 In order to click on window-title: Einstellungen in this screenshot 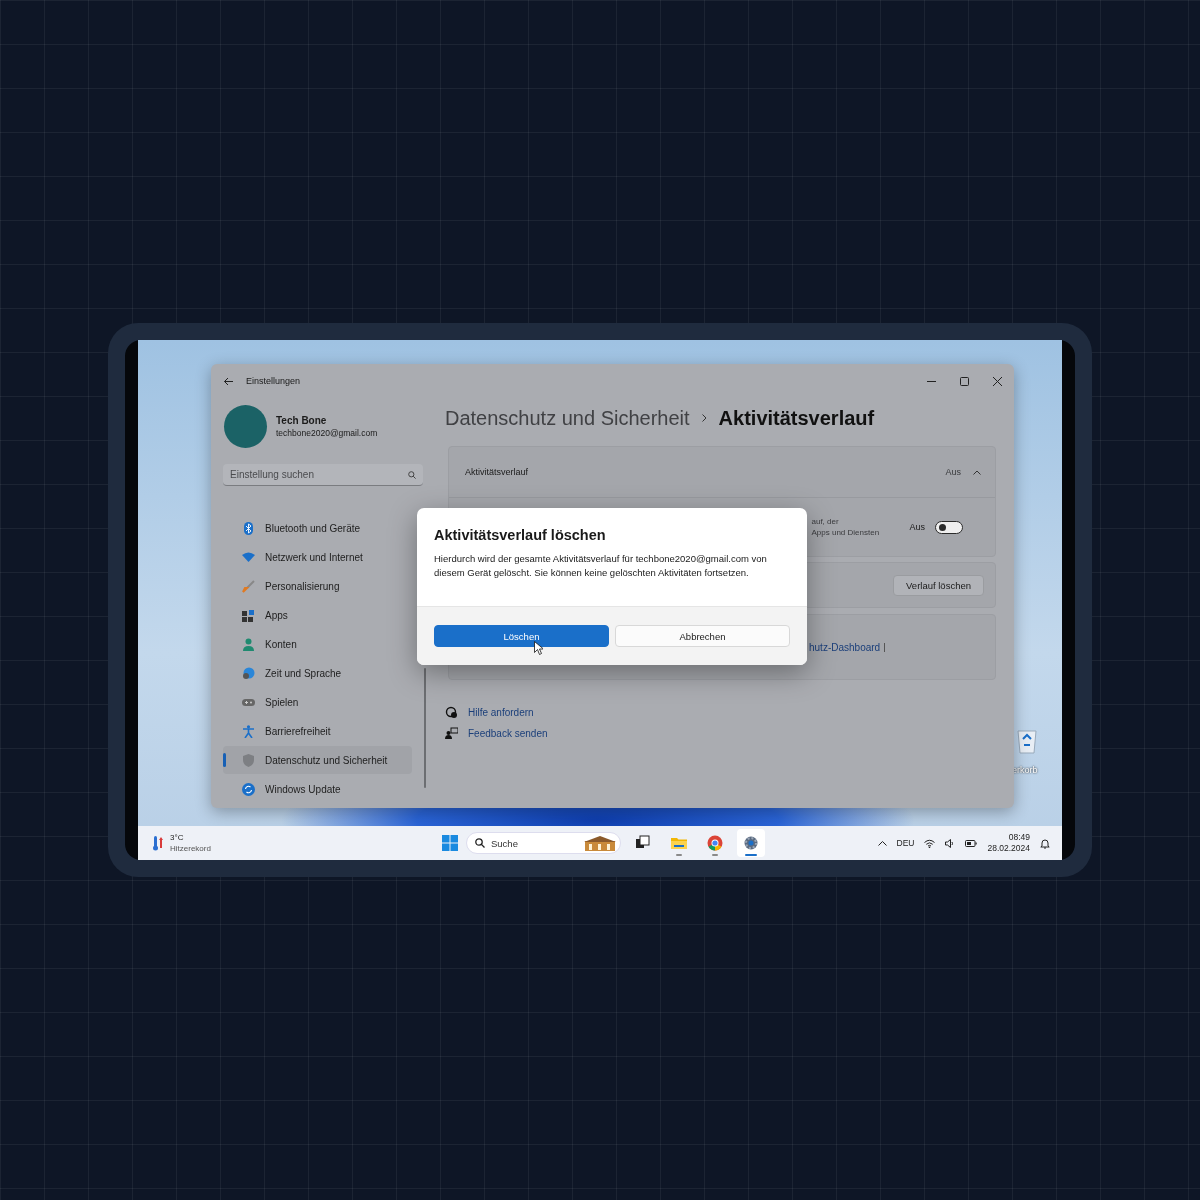, I will do `click(273, 381)`.